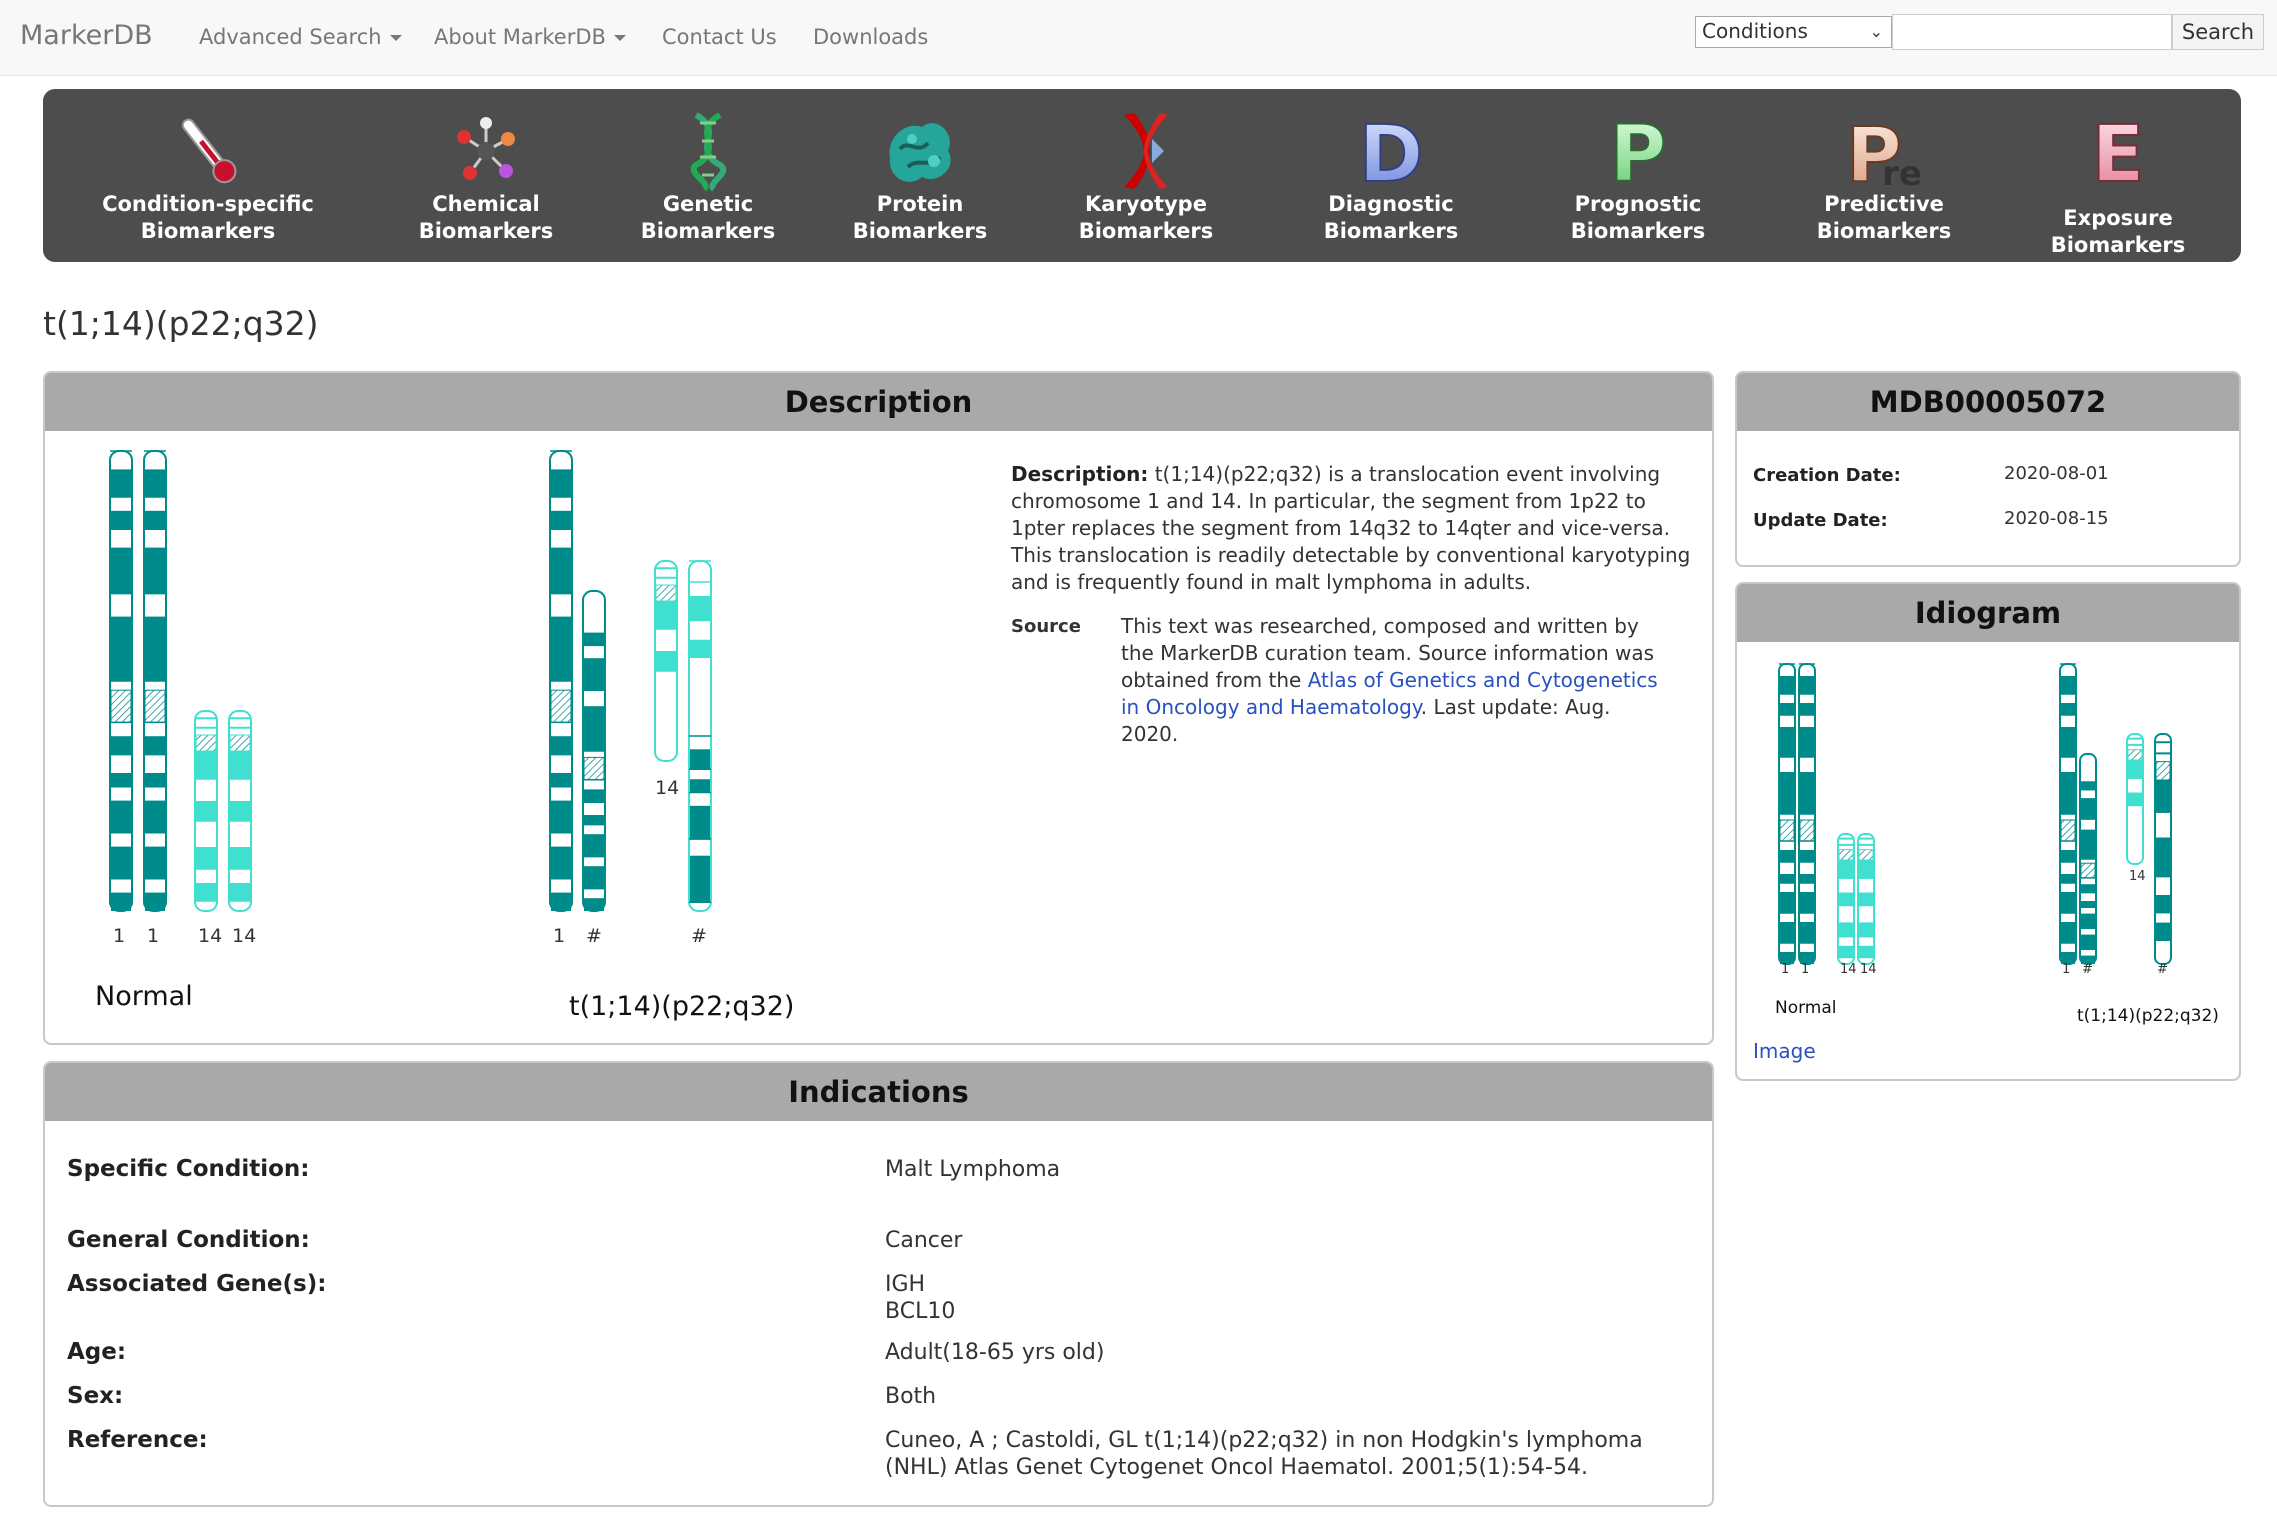  I want to click on abnormal-label-14: 14, so click(667, 788).